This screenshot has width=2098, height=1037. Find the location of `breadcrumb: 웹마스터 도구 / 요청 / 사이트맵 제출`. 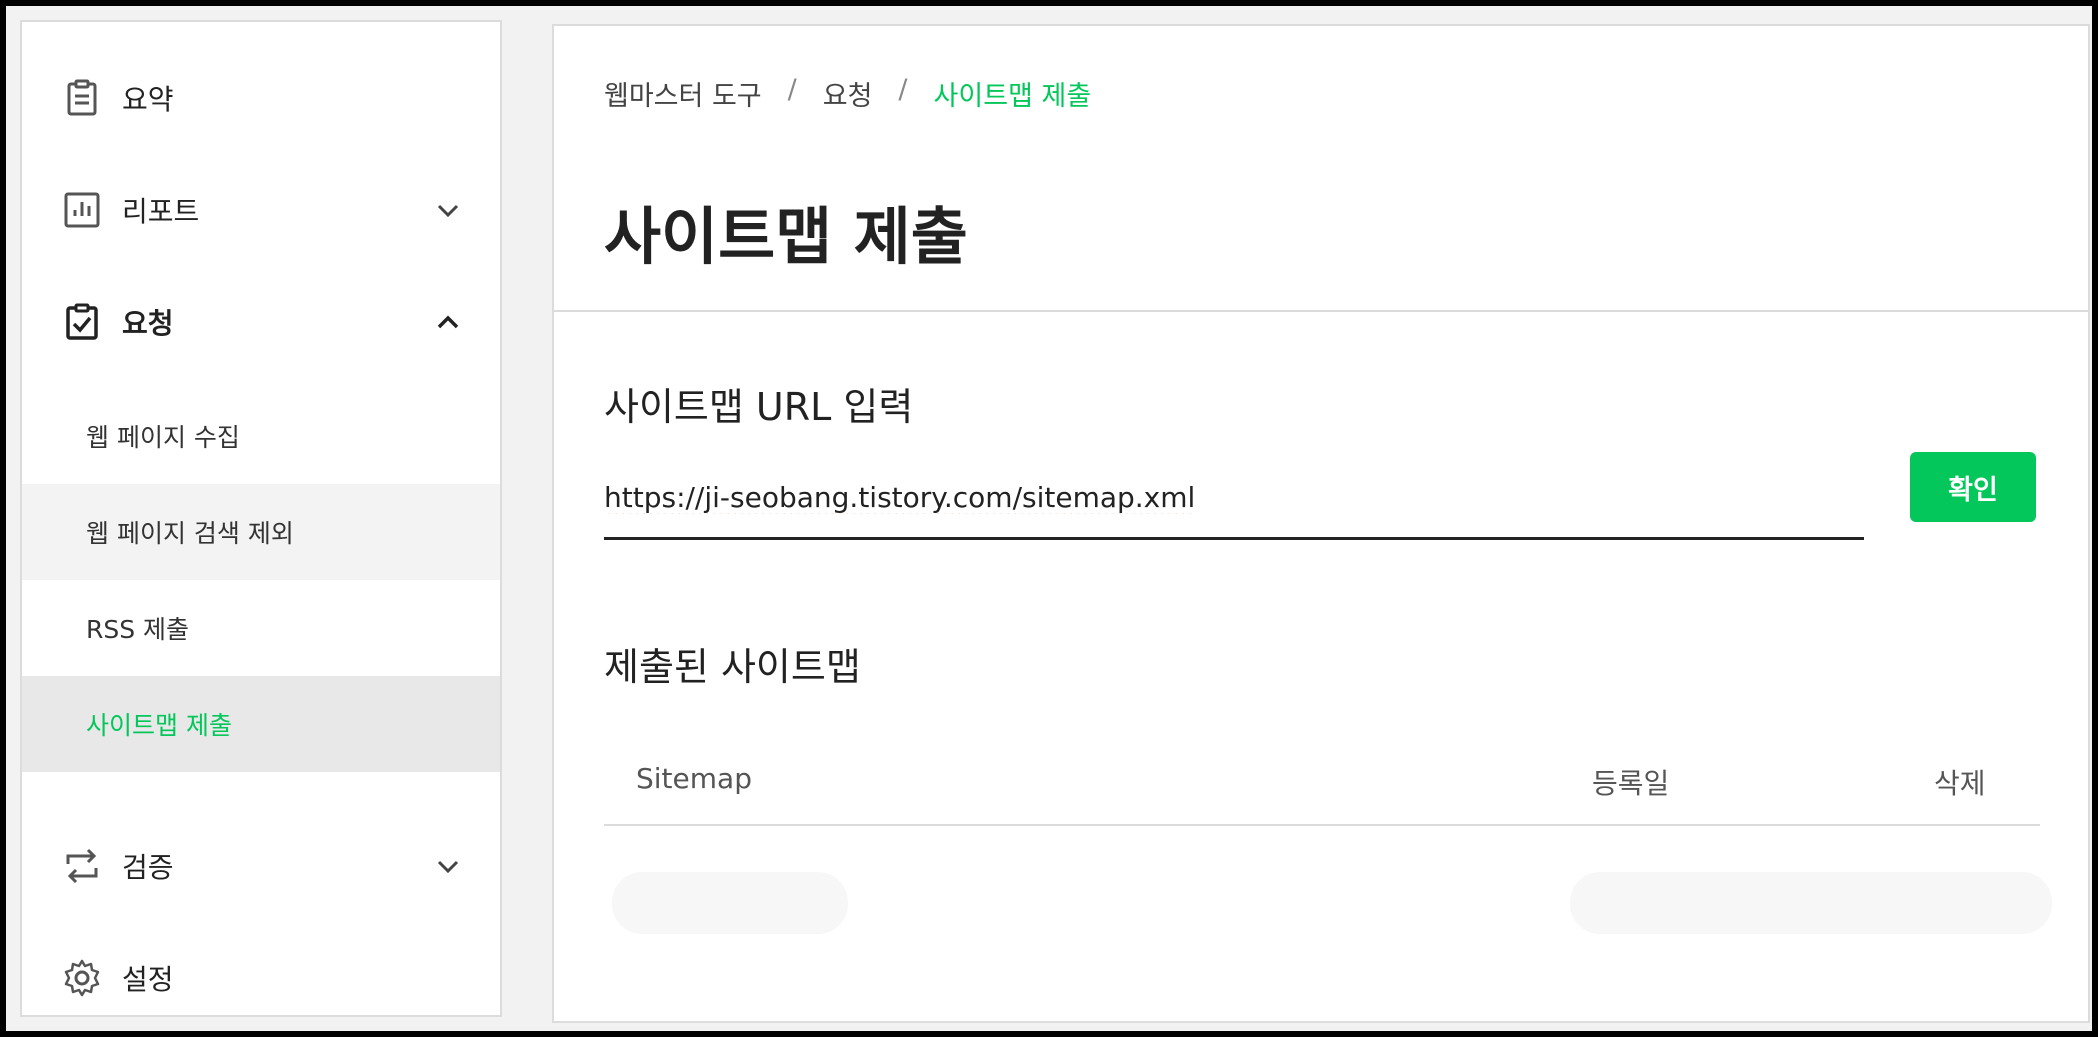

breadcrumb: 웹마스터 도구 / 요청 / 사이트맵 제출 is located at coordinates (860, 93).